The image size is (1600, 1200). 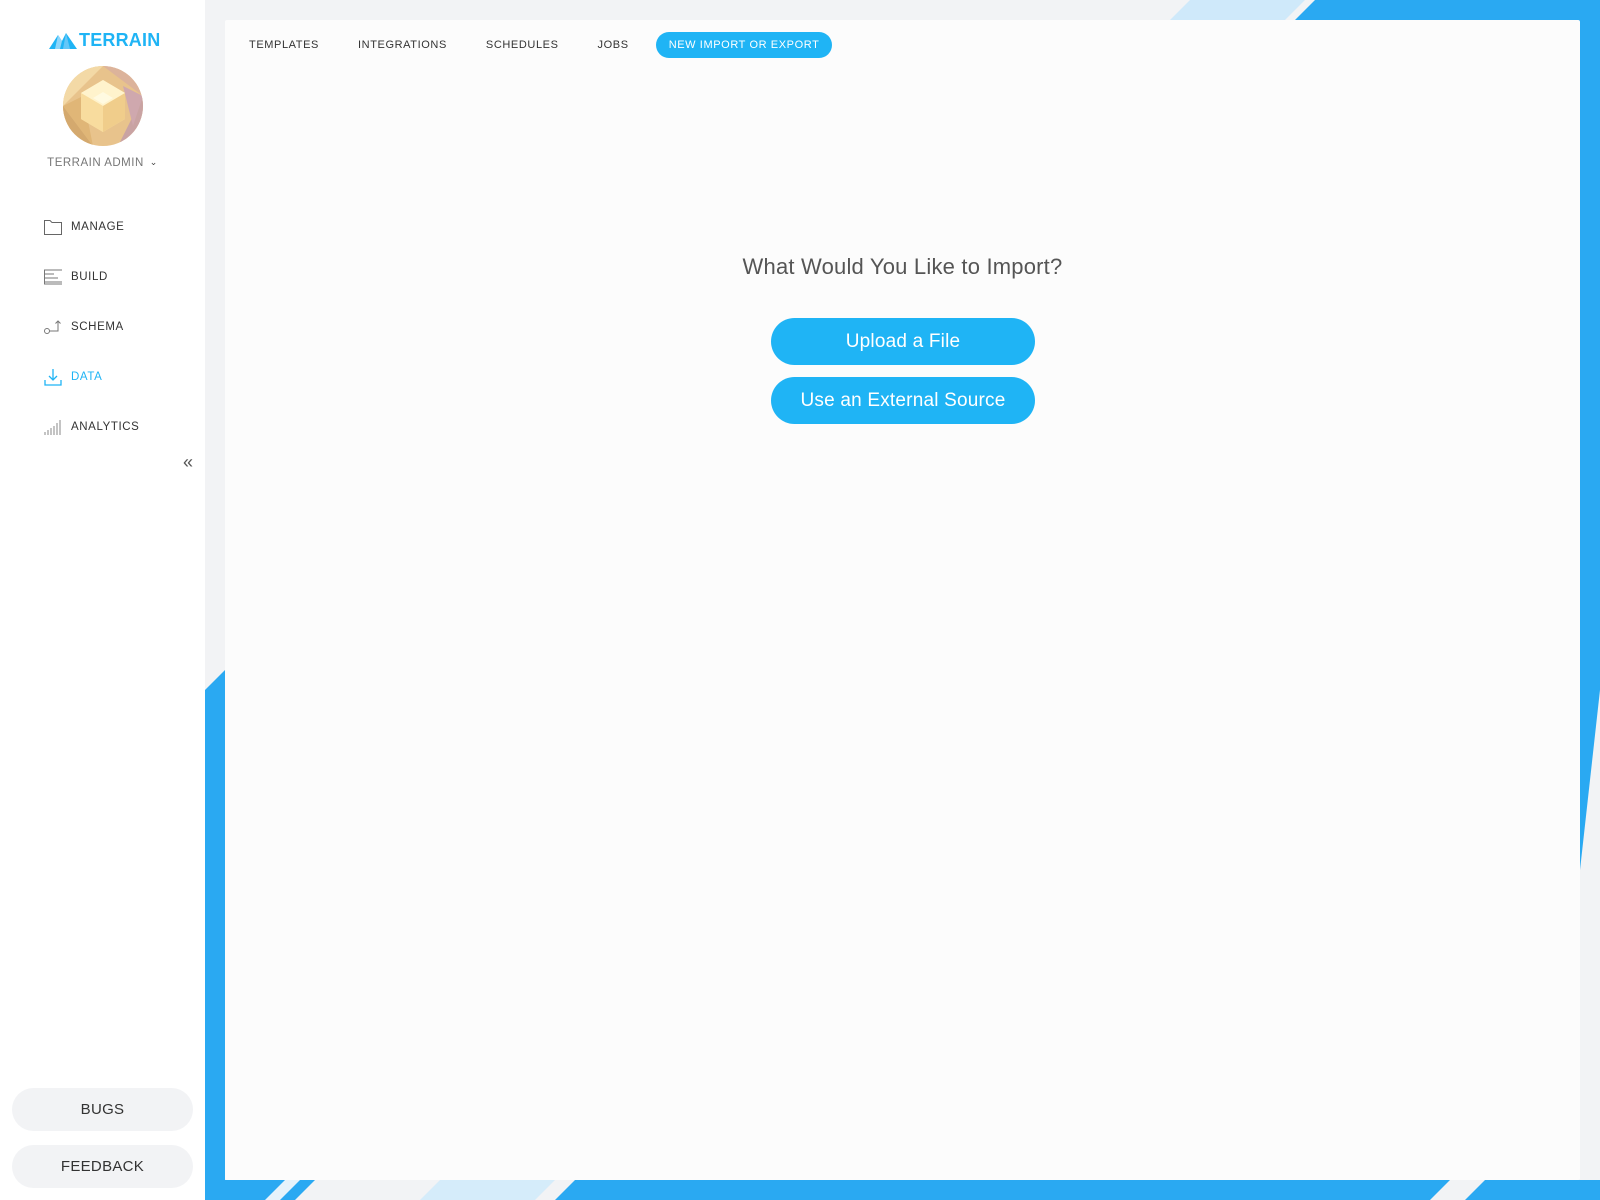 I want to click on avatar, so click(x=103, y=106).